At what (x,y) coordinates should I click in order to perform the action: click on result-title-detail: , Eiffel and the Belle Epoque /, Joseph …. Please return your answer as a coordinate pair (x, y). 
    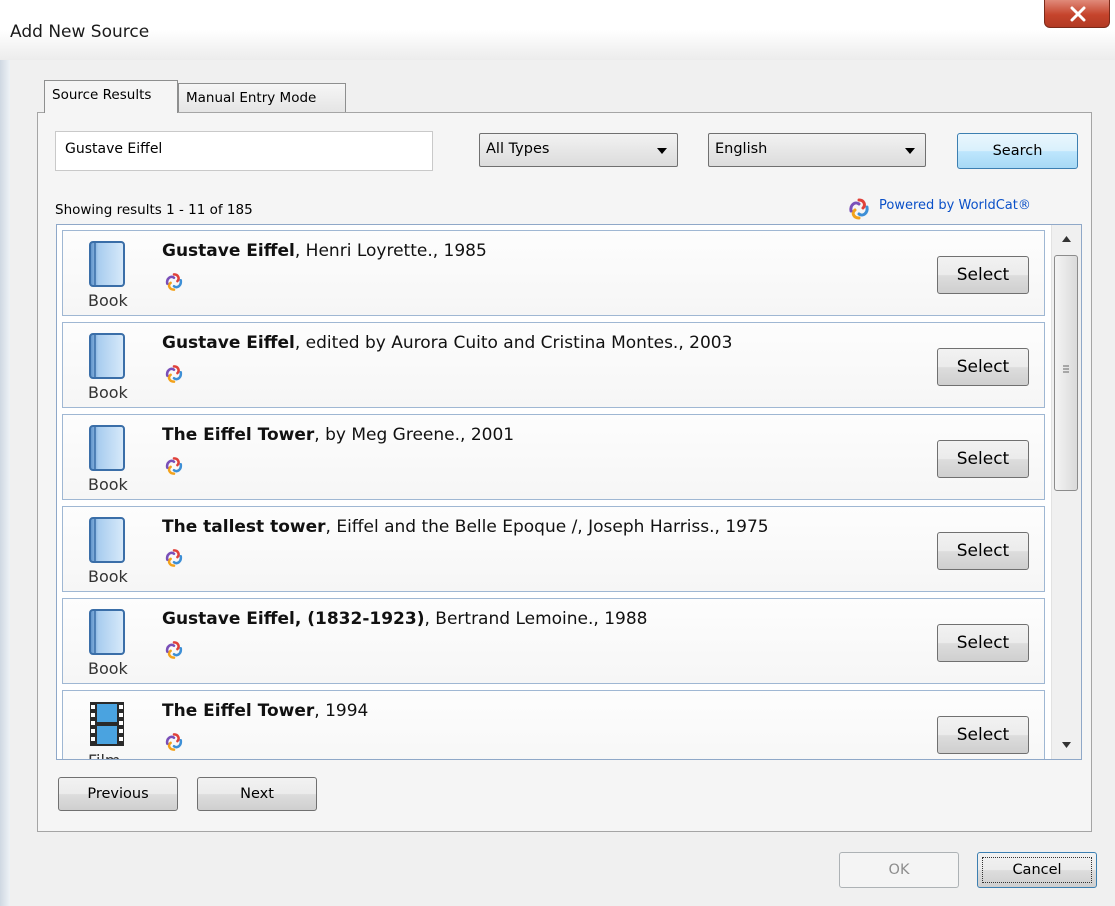
    Looking at the image, I should click on (547, 527).